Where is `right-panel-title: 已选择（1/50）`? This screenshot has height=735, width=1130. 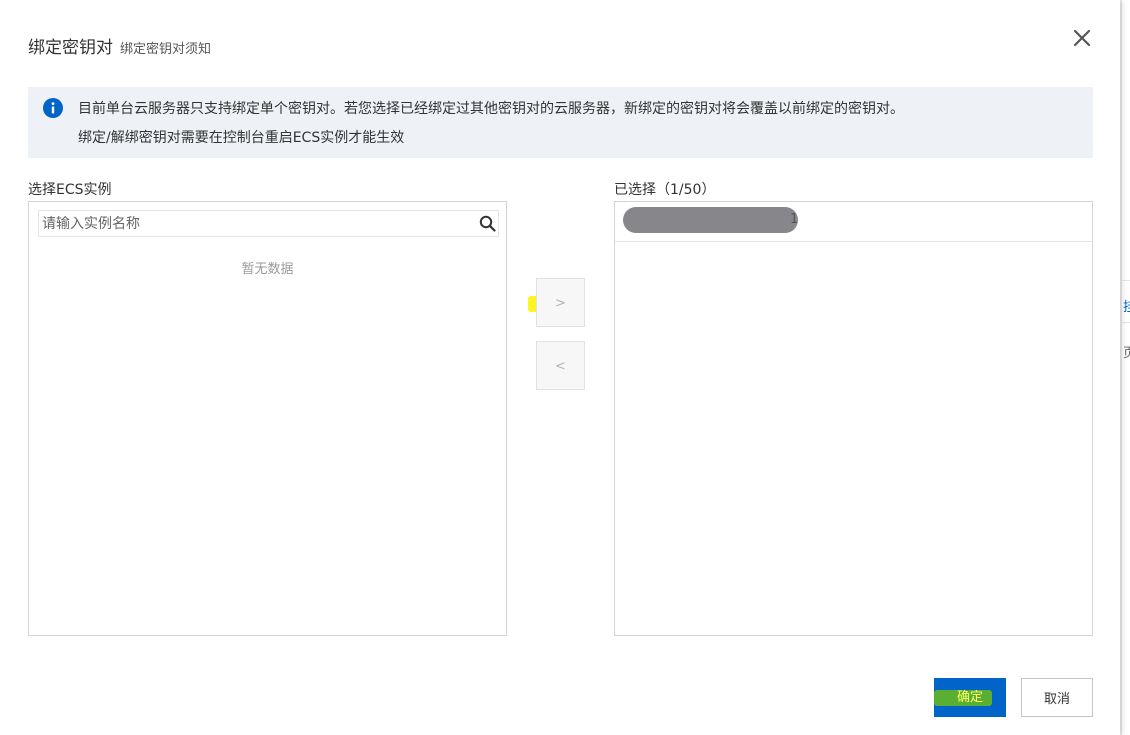 right-panel-title: 已选择（1/50） is located at coordinates (665, 190).